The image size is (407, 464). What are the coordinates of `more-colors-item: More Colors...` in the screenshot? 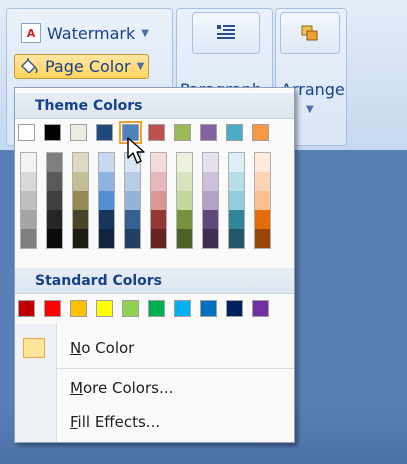 It's located at (154, 388).